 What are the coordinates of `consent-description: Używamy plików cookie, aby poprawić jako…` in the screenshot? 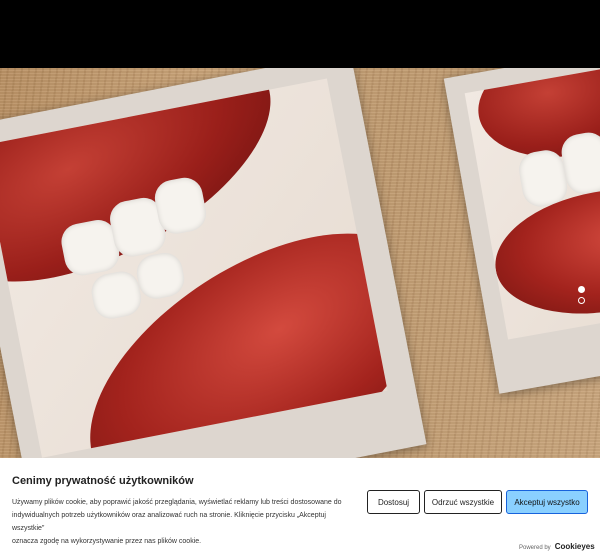 It's located at (184, 522).